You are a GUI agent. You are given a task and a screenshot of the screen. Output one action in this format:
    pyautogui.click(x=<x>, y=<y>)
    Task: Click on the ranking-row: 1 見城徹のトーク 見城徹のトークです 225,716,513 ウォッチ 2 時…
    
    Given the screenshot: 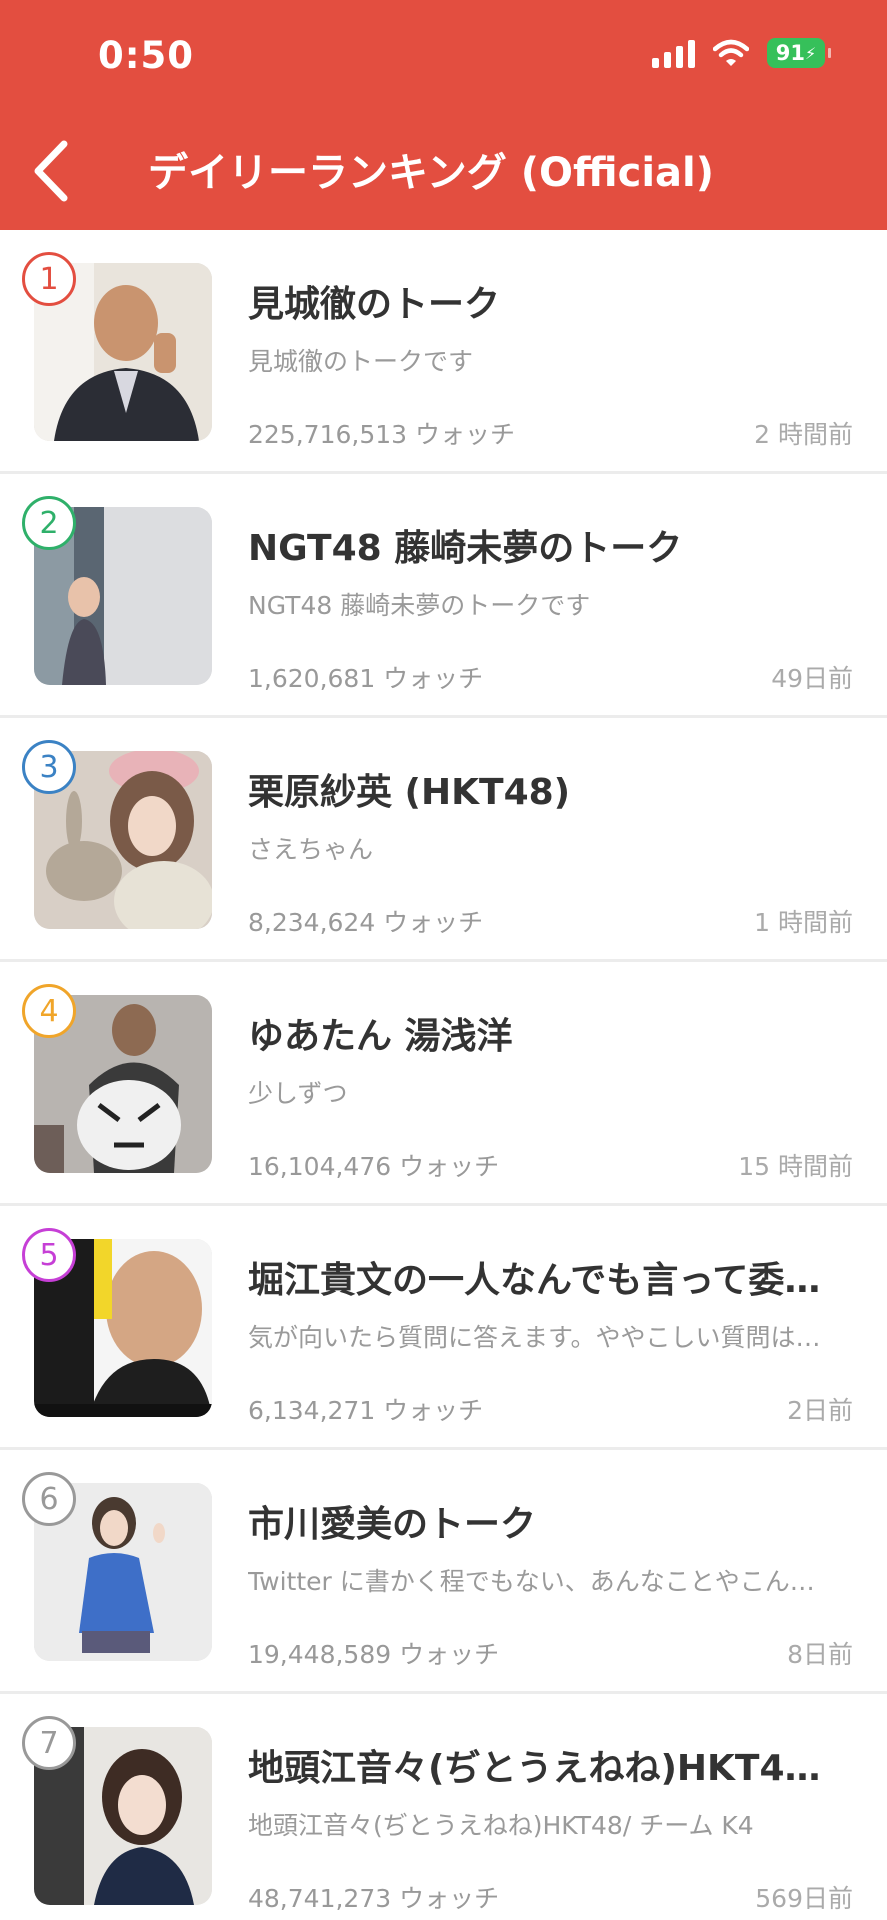 What is the action you would take?
    pyautogui.click(x=443, y=352)
    